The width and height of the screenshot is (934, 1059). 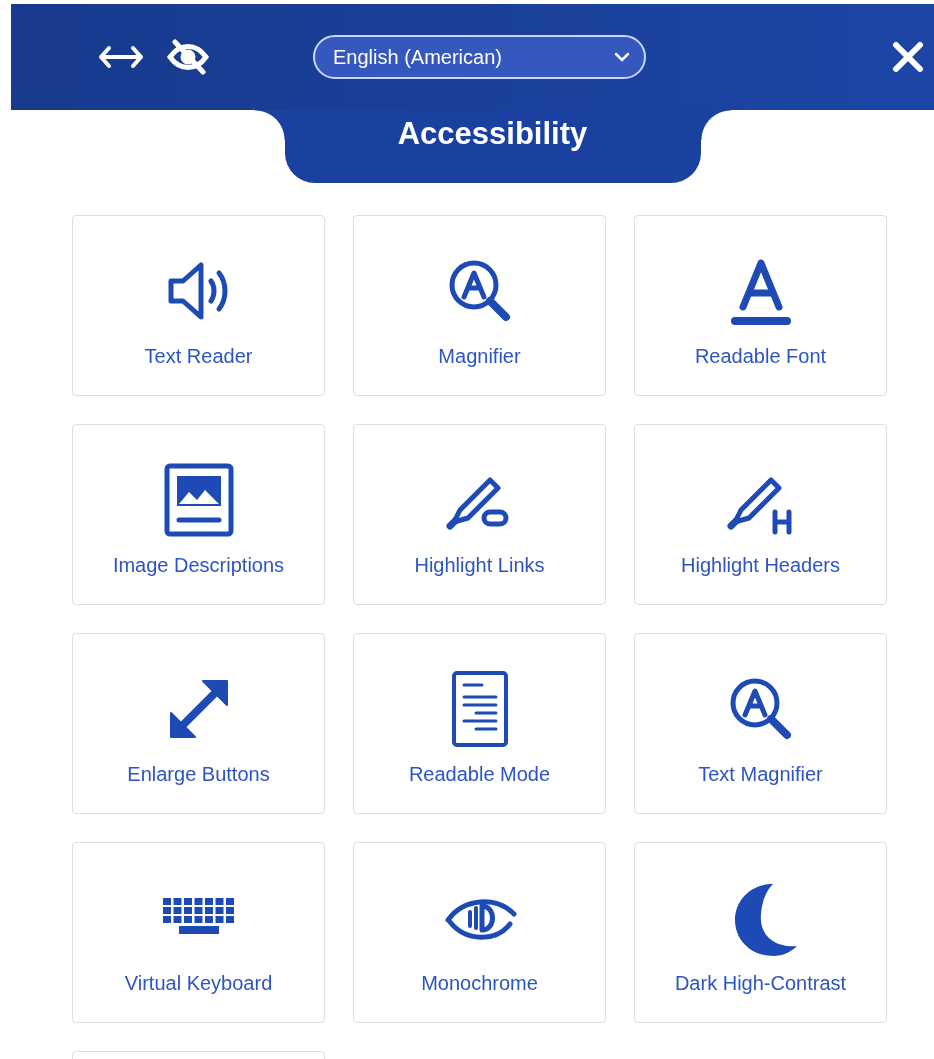 I want to click on feature-tile: Text Magnifier, so click(x=760, y=723).